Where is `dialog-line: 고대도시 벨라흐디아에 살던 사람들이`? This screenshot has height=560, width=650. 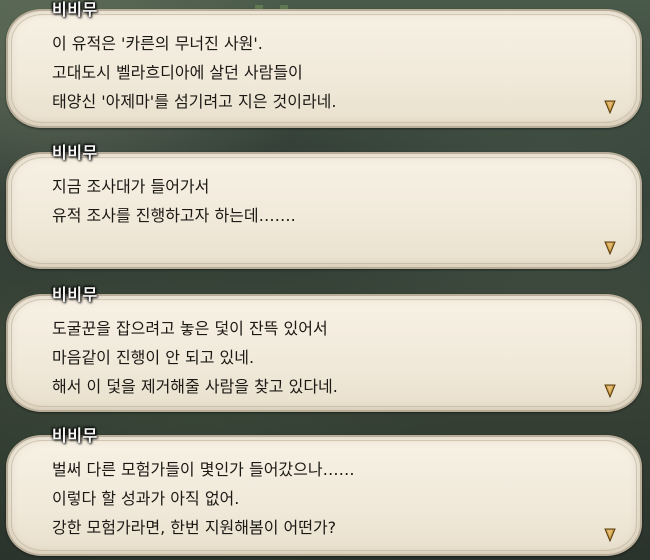
dialog-line: 고대도시 벨라흐디아에 살던 사람들이 is located at coordinates (177, 72).